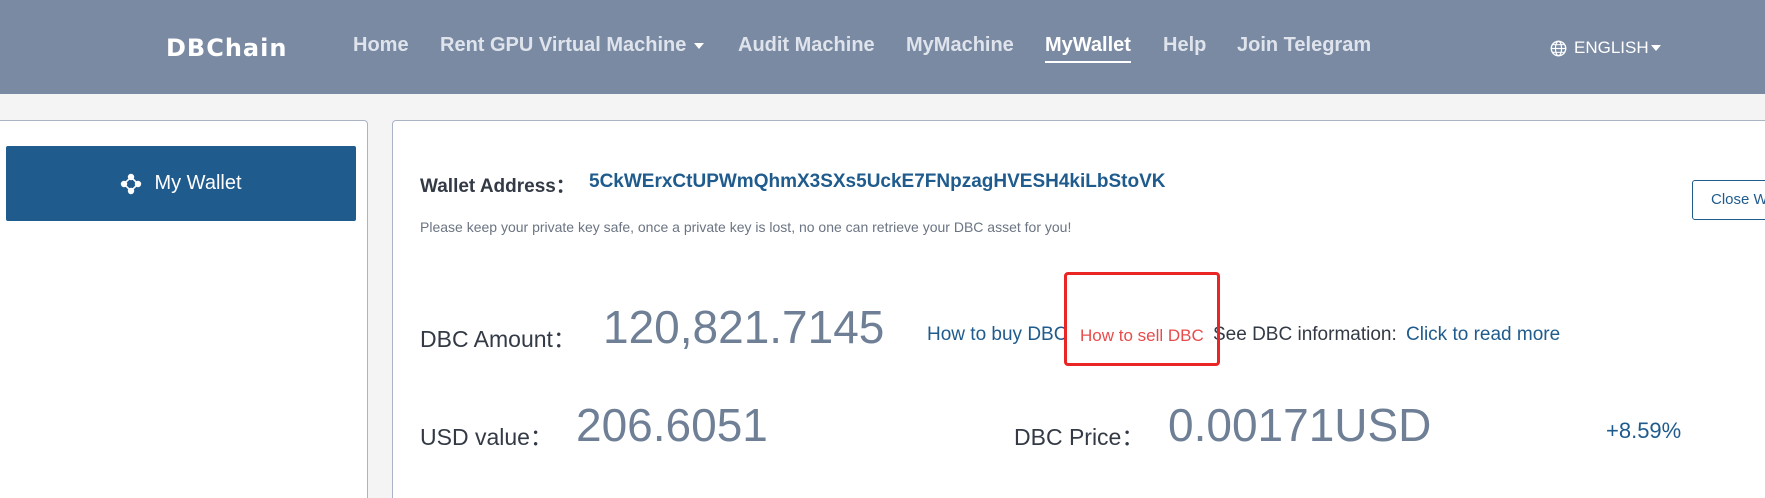 Image resolution: width=1765 pixels, height=498 pixels. I want to click on dbc-amount-label: DBC Amount：, so click(498, 339).